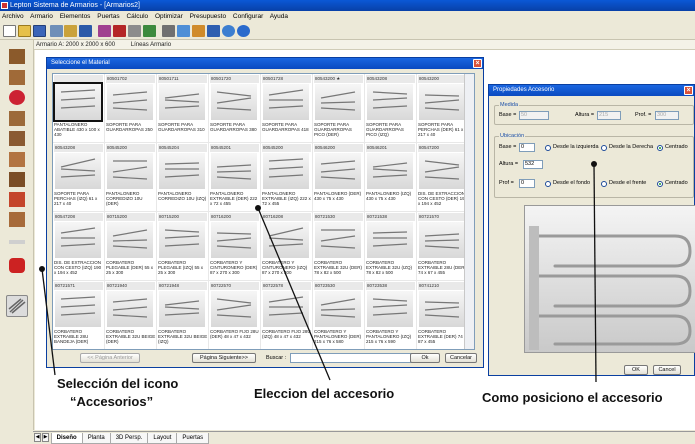 This screenshot has height=444, width=695. Describe the element at coordinates (48, 322) in the screenshot. I see `leader-icon` at that location.